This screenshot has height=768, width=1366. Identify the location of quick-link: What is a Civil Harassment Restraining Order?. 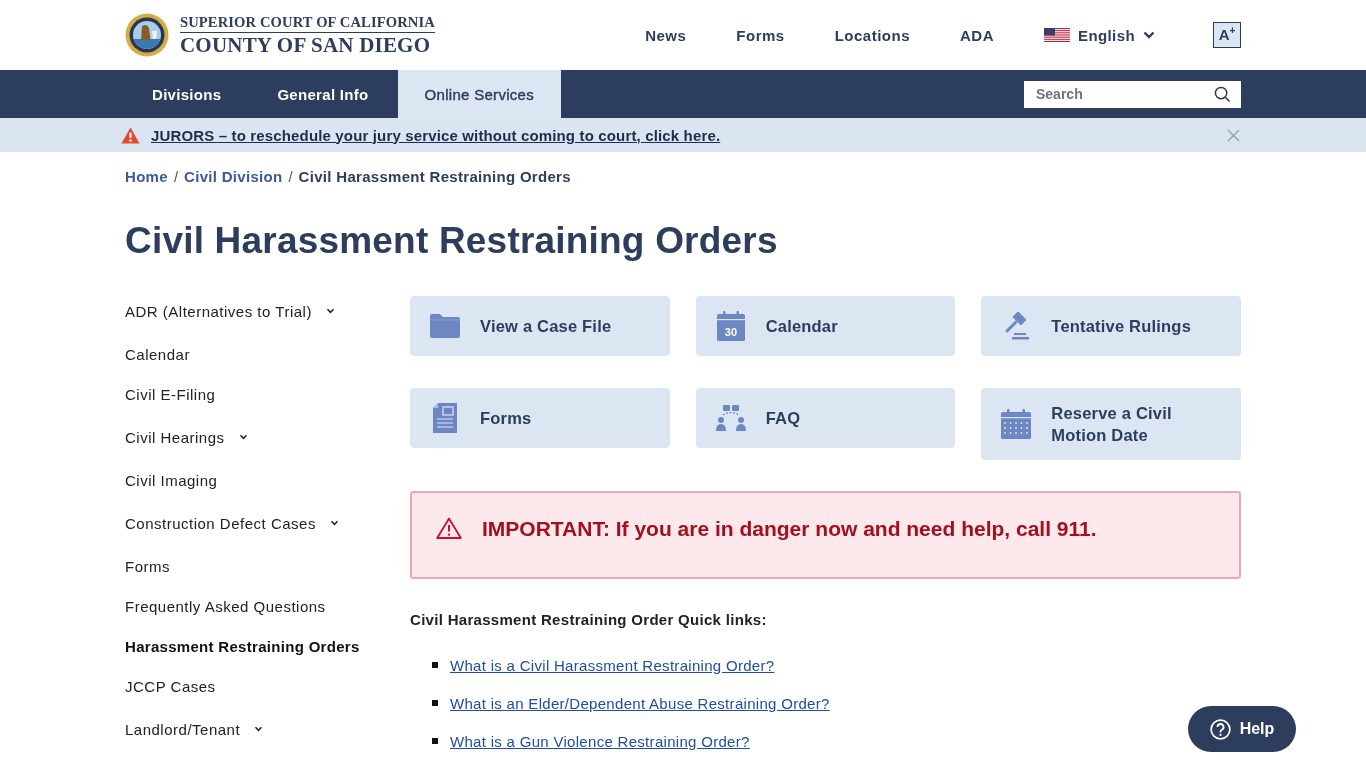
(612, 665).